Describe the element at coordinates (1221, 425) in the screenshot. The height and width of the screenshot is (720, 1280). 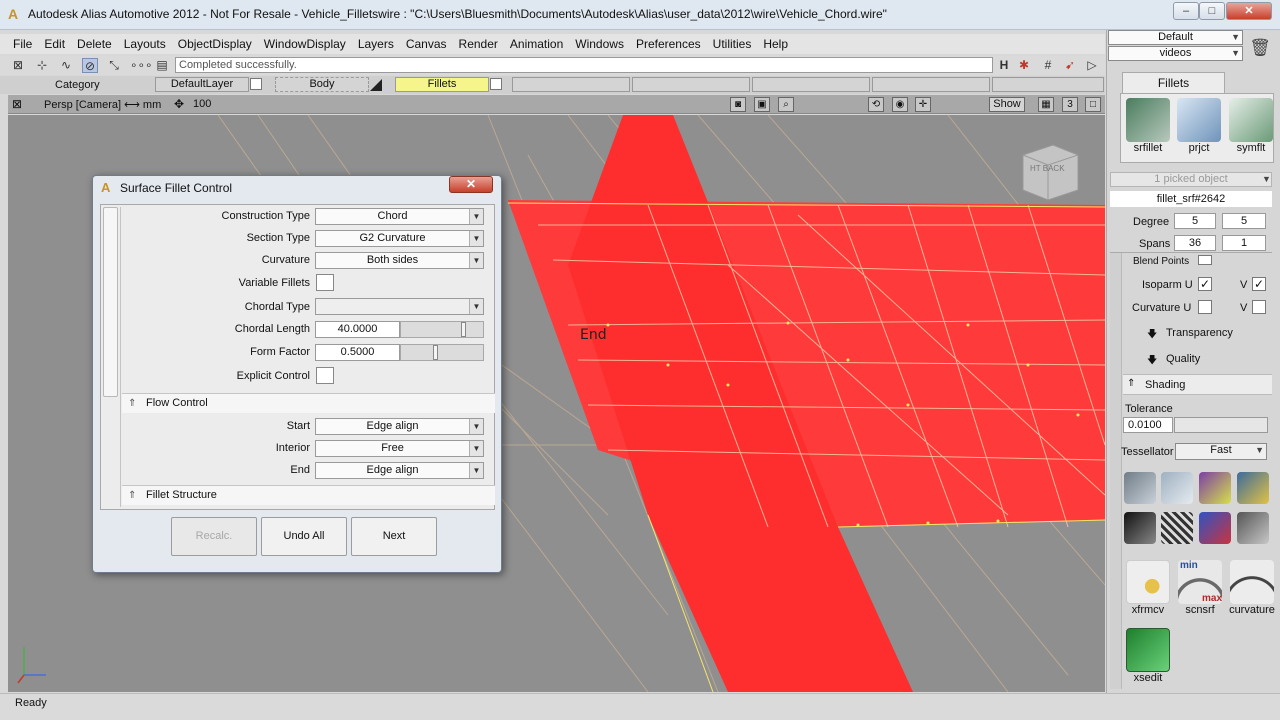
I see `tolerance-slider` at that location.